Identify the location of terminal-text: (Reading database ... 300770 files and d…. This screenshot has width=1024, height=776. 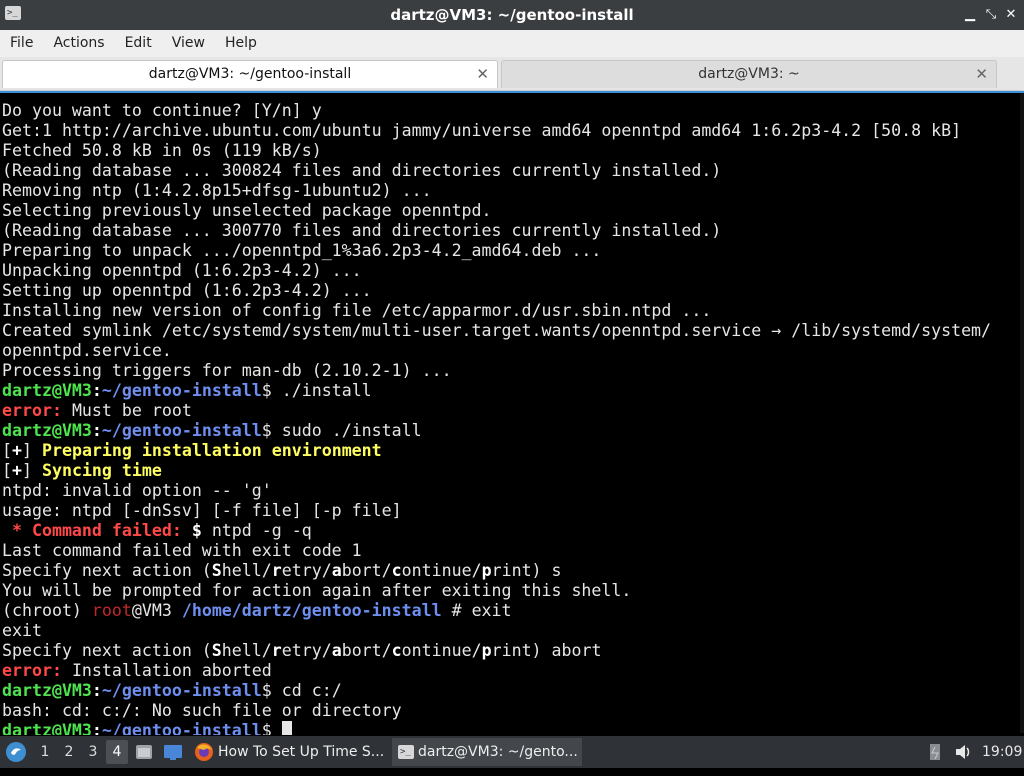
(362, 230).